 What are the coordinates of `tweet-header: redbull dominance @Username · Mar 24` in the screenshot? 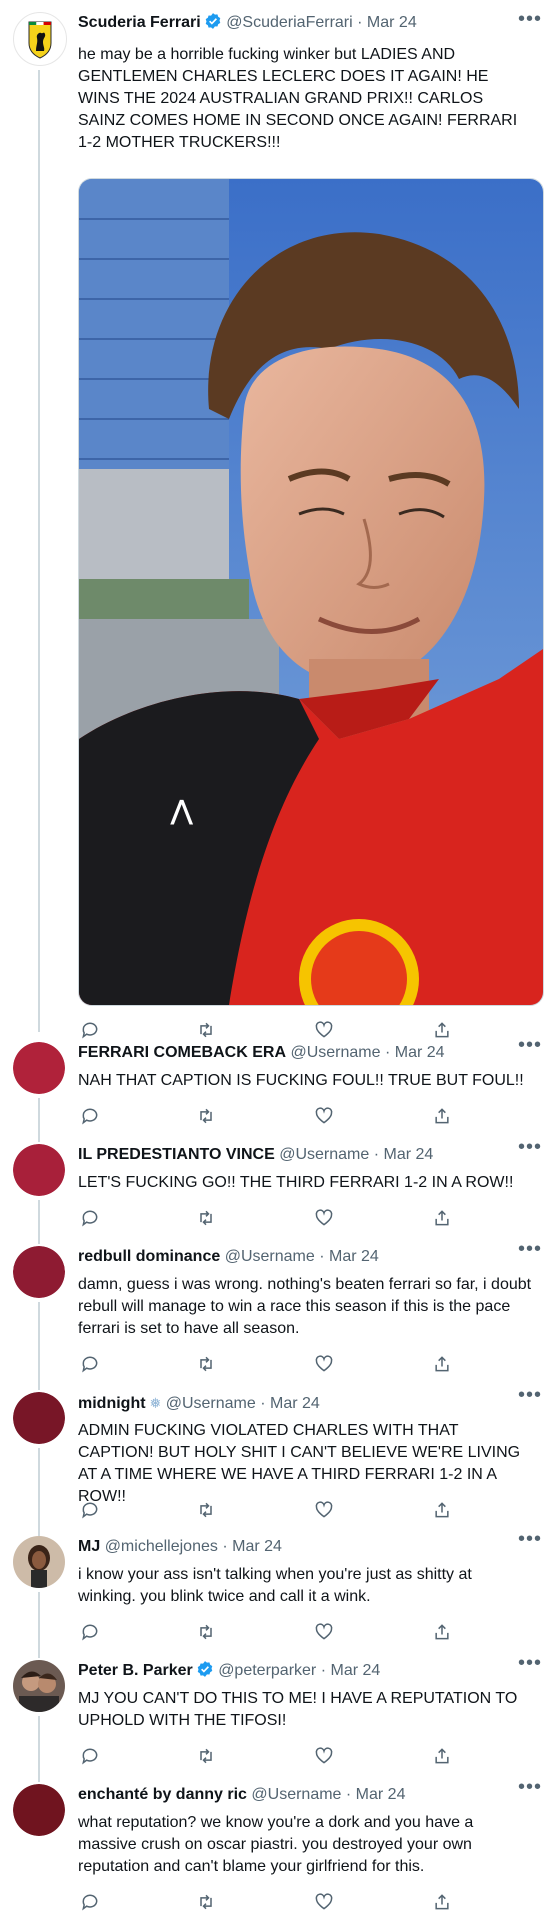 It's located at (297, 1257).